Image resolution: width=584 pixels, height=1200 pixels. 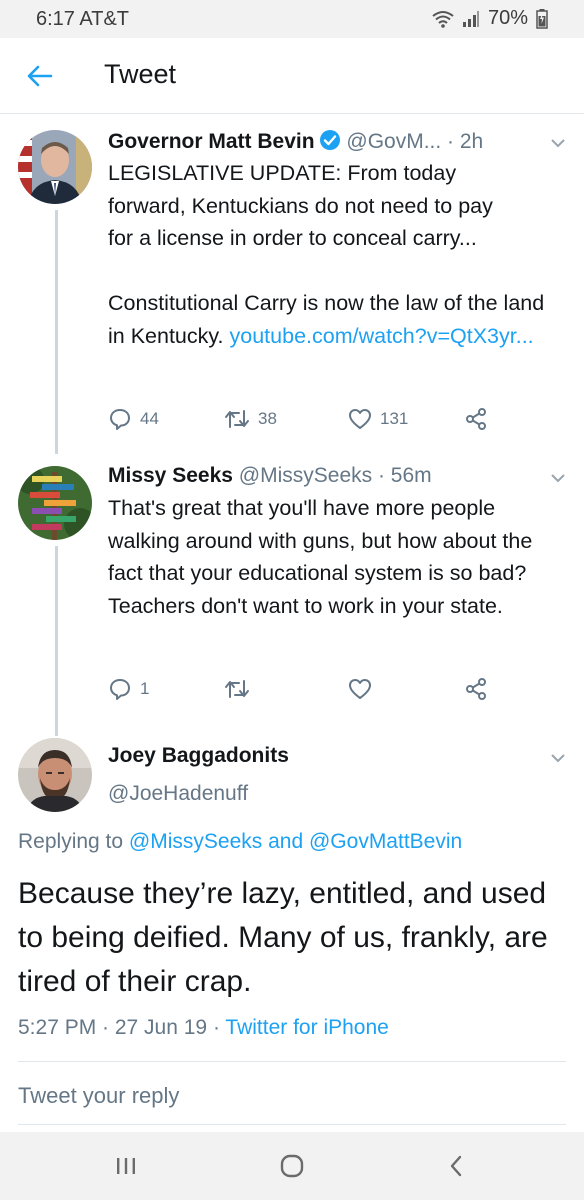 I want to click on like-button, so click(x=364, y=689).